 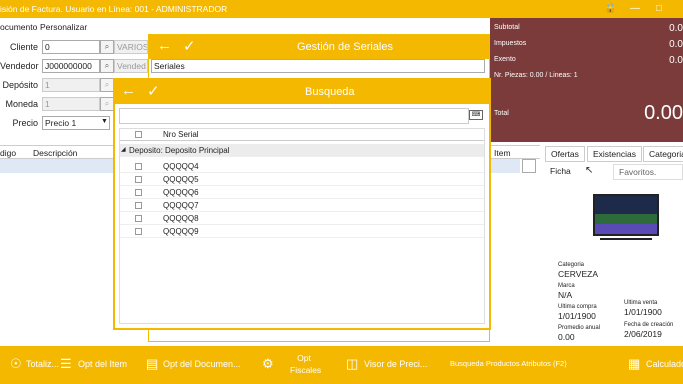 What do you see at coordinates (107, 47) in the screenshot?
I see `cliente-search-icon: ⌕` at bounding box center [107, 47].